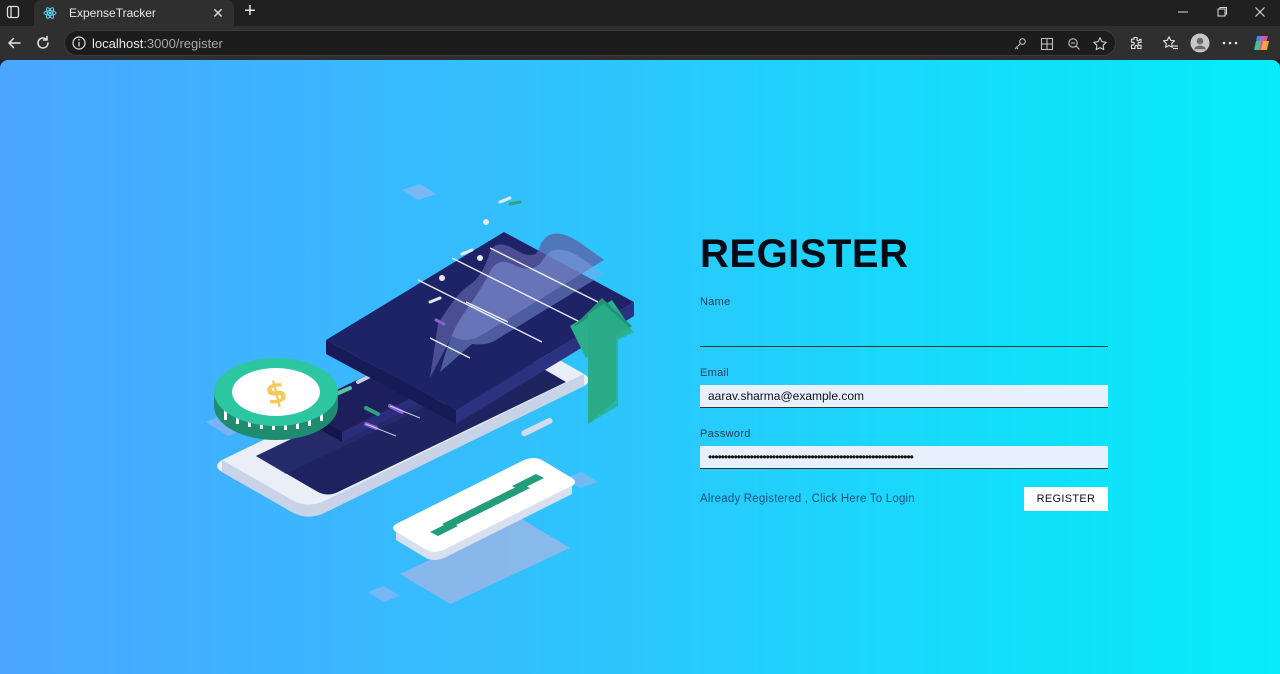 The width and height of the screenshot is (1280, 674). I want to click on browser-toolbar: localhost:3000/register, so click(640, 43).